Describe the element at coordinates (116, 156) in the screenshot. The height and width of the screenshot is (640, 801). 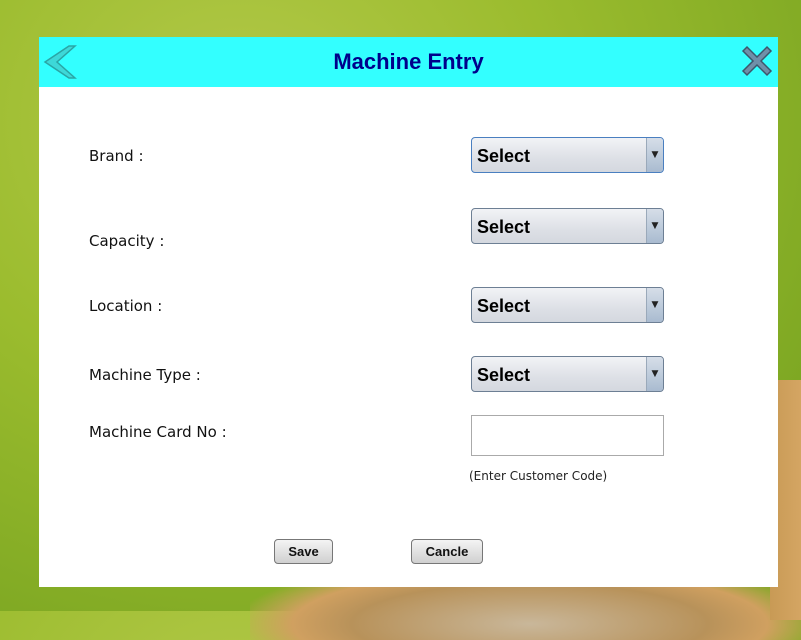
I see `brand-label: Brand :` at that location.